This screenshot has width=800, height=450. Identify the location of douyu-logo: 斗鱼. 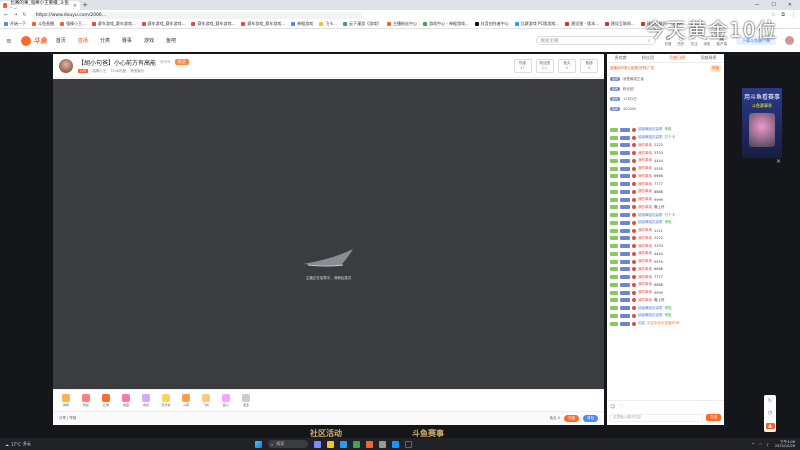
(33, 40).